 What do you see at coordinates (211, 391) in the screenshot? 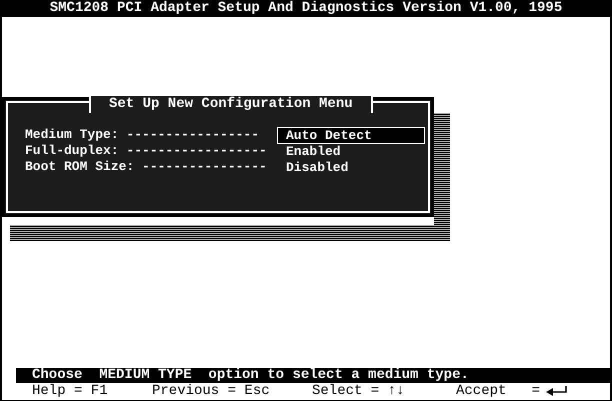
I see `key-hint: Previous = Esc` at bounding box center [211, 391].